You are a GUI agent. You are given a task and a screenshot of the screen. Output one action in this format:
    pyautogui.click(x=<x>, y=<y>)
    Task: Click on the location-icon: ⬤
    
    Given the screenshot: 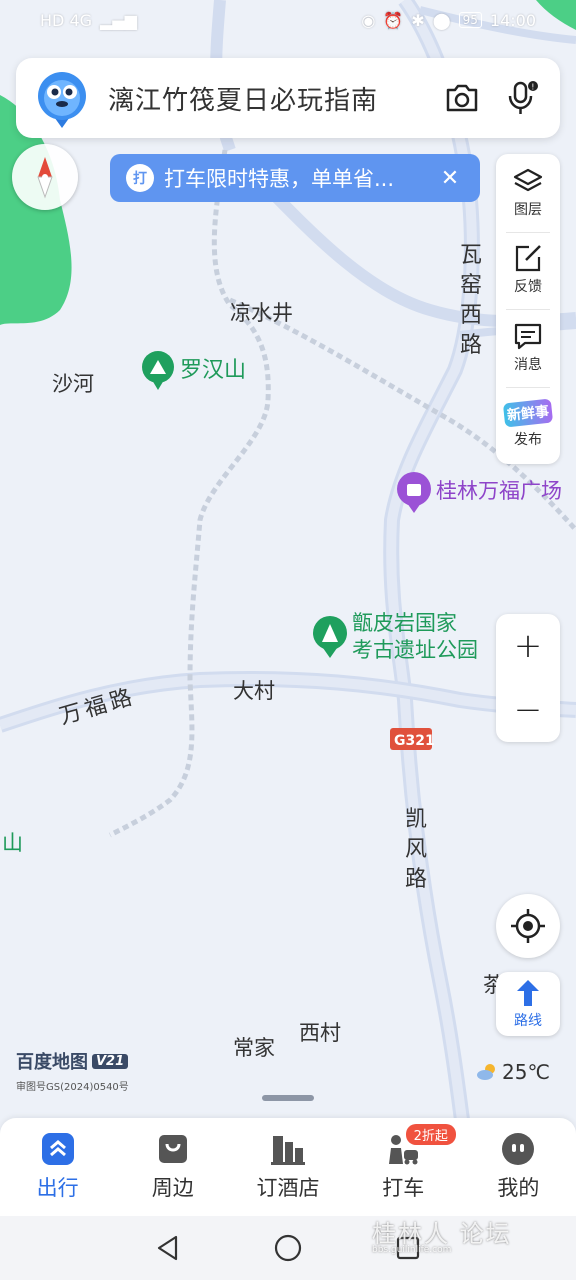 What is the action you would take?
    pyautogui.click(x=441, y=20)
    